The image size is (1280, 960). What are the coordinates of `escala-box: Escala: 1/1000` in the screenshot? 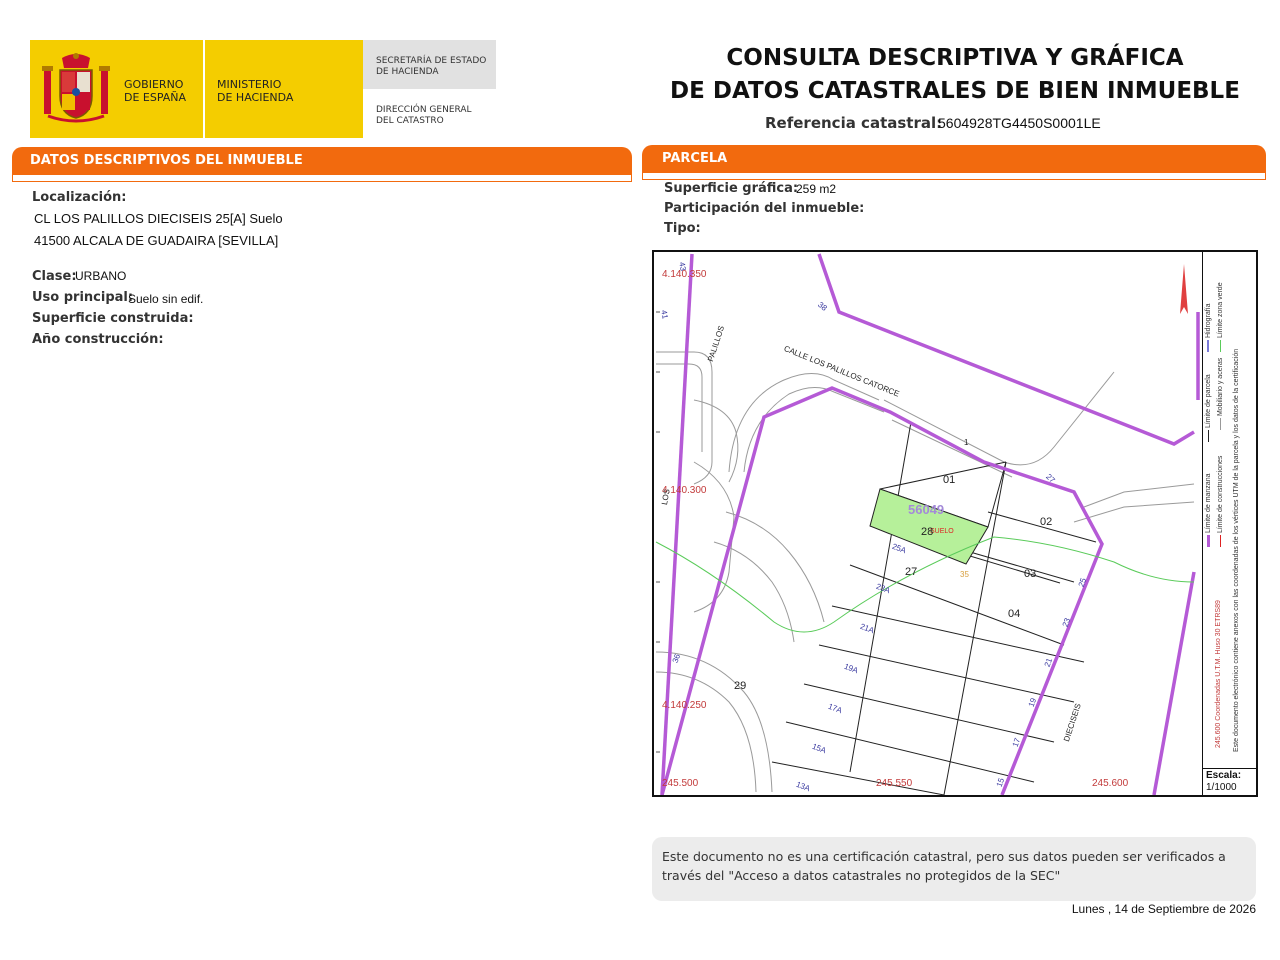 It's located at (1229, 781).